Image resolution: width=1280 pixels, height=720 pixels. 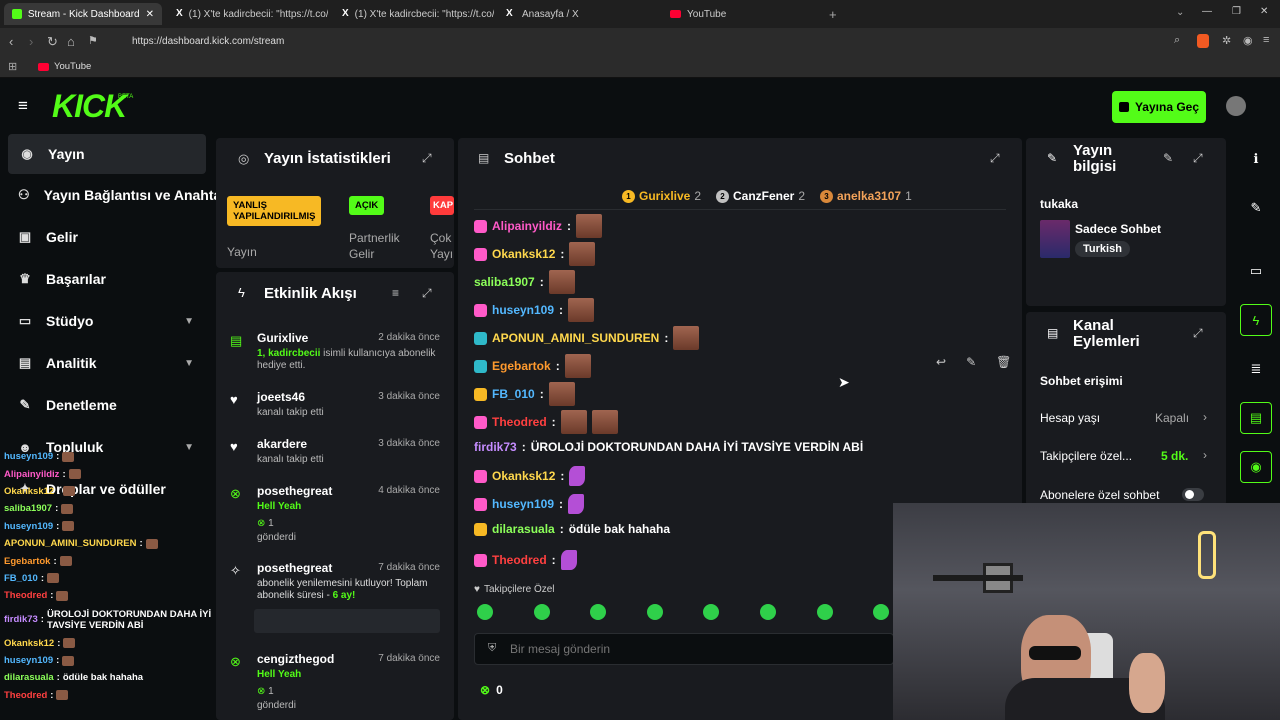 I want to click on chat-username: FB_010, so click(x=513, y=394).